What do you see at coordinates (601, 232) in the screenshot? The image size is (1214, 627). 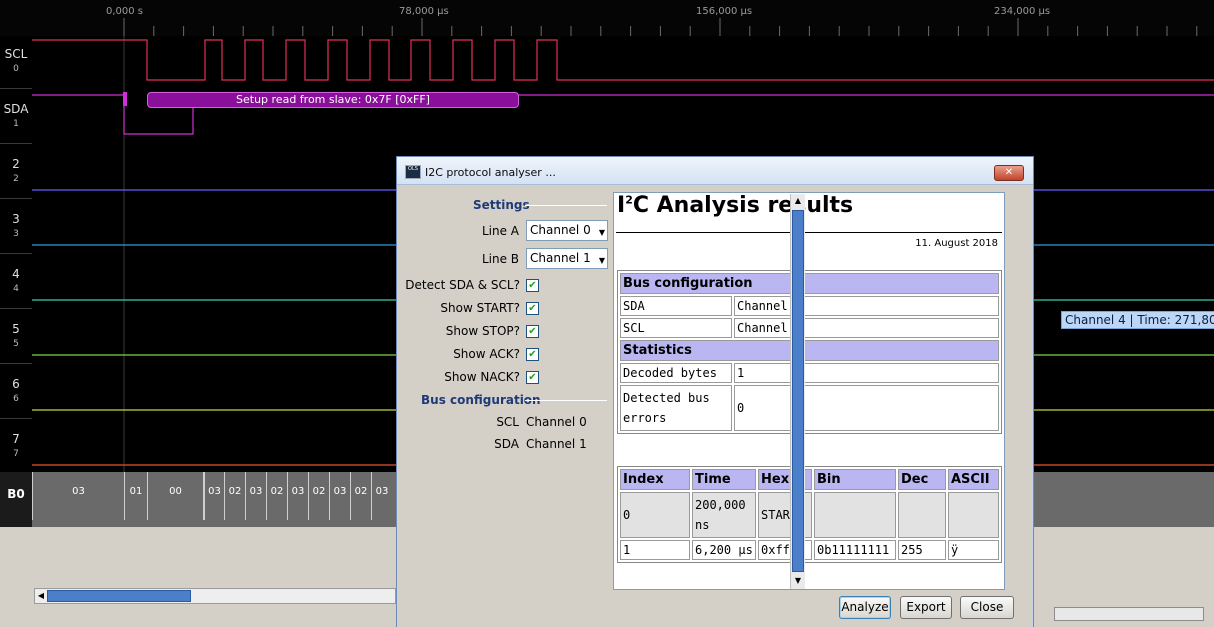 I see `chevron-down-icon: ▼` at bounding box center [601, 232].